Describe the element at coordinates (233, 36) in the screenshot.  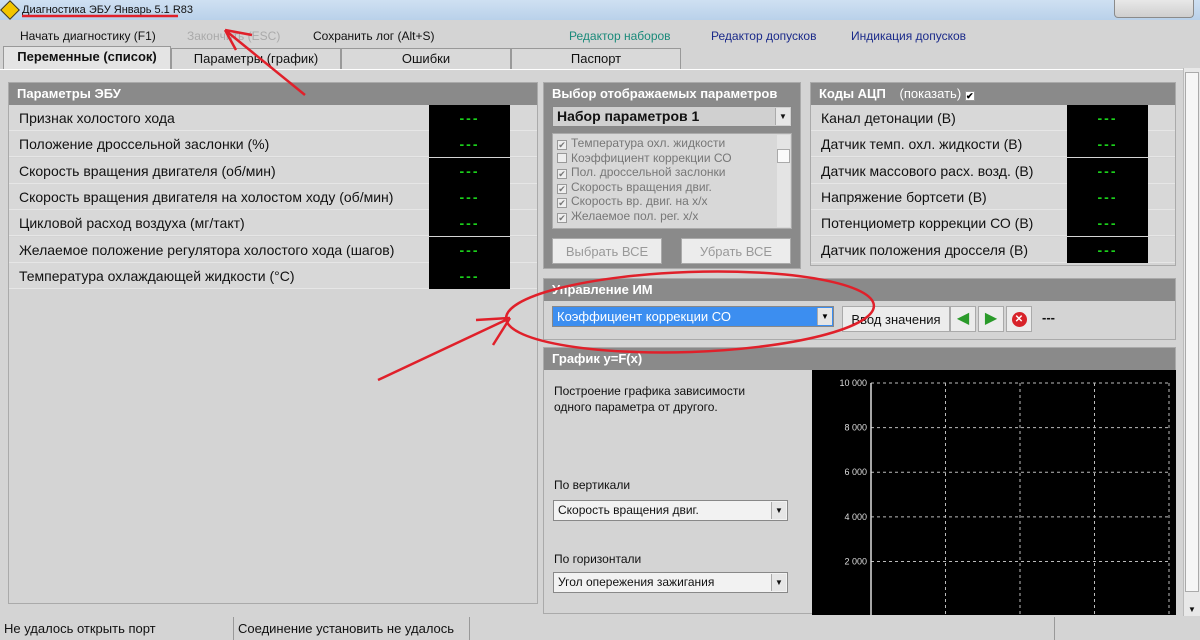
I see `stop-button: Закончить (ESC)` at that location.